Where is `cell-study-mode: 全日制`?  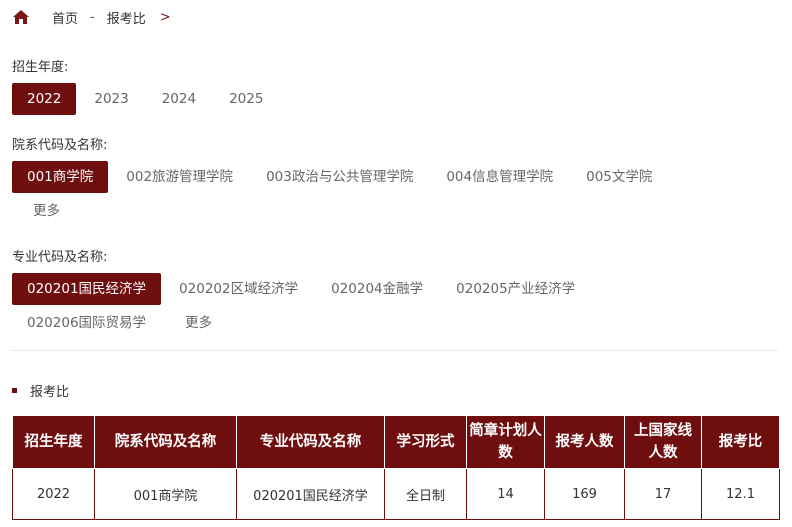
cell-study-mode: 全日制 is located at coordinates (425, 494).